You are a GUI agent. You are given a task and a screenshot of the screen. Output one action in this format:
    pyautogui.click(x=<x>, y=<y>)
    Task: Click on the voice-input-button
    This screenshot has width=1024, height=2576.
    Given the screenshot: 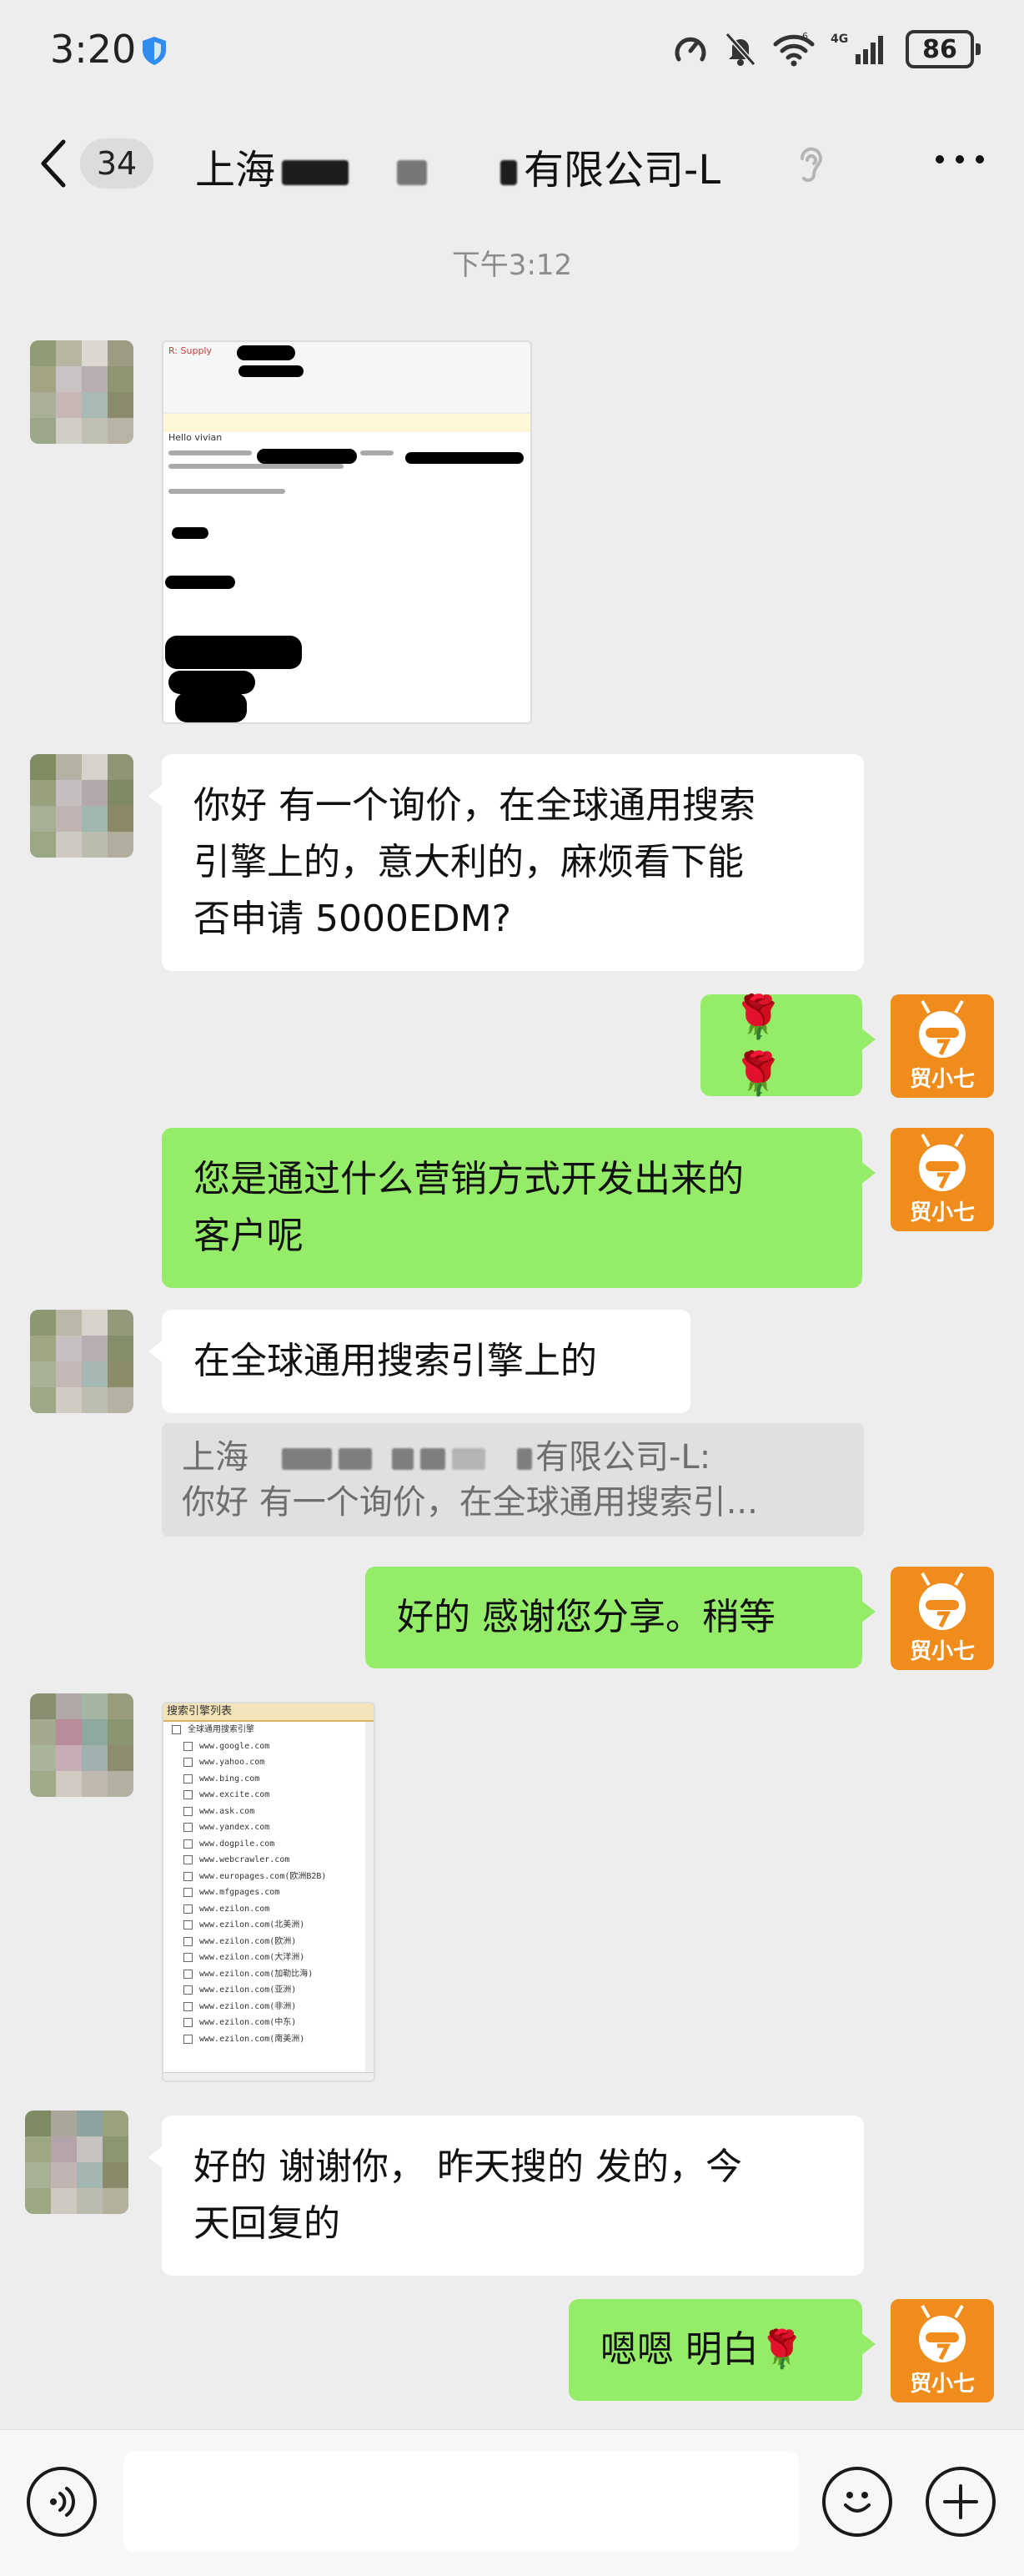 What is the action you would take?
    pyautogui.click(x=62, y=2502)
    